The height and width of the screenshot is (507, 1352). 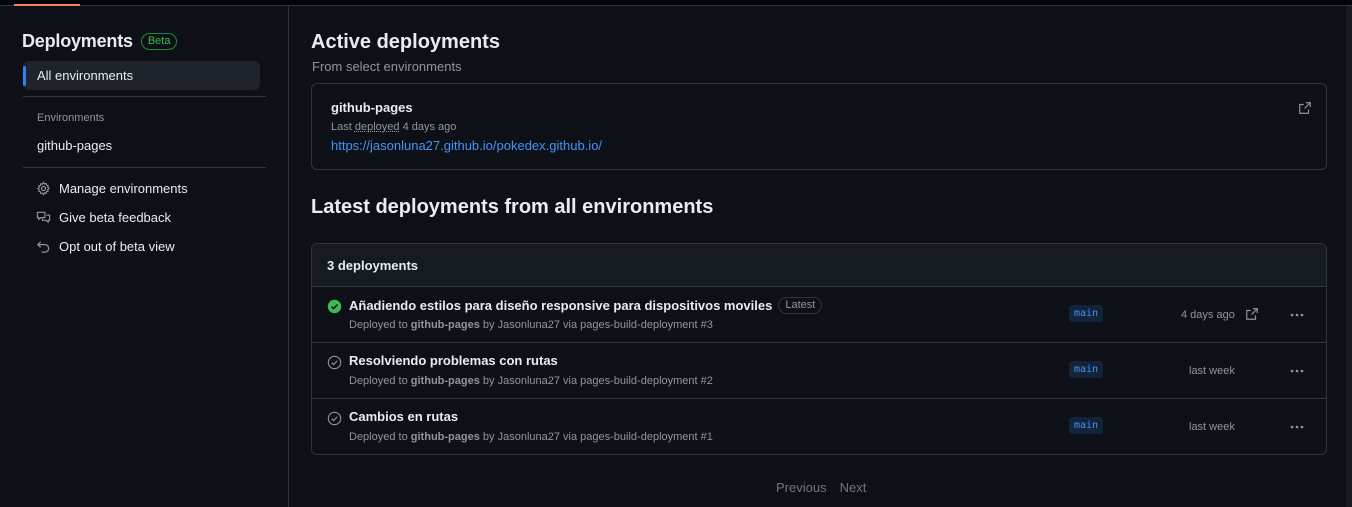 I want to click on pagination: Previous Next, so click(x=821, y=487).